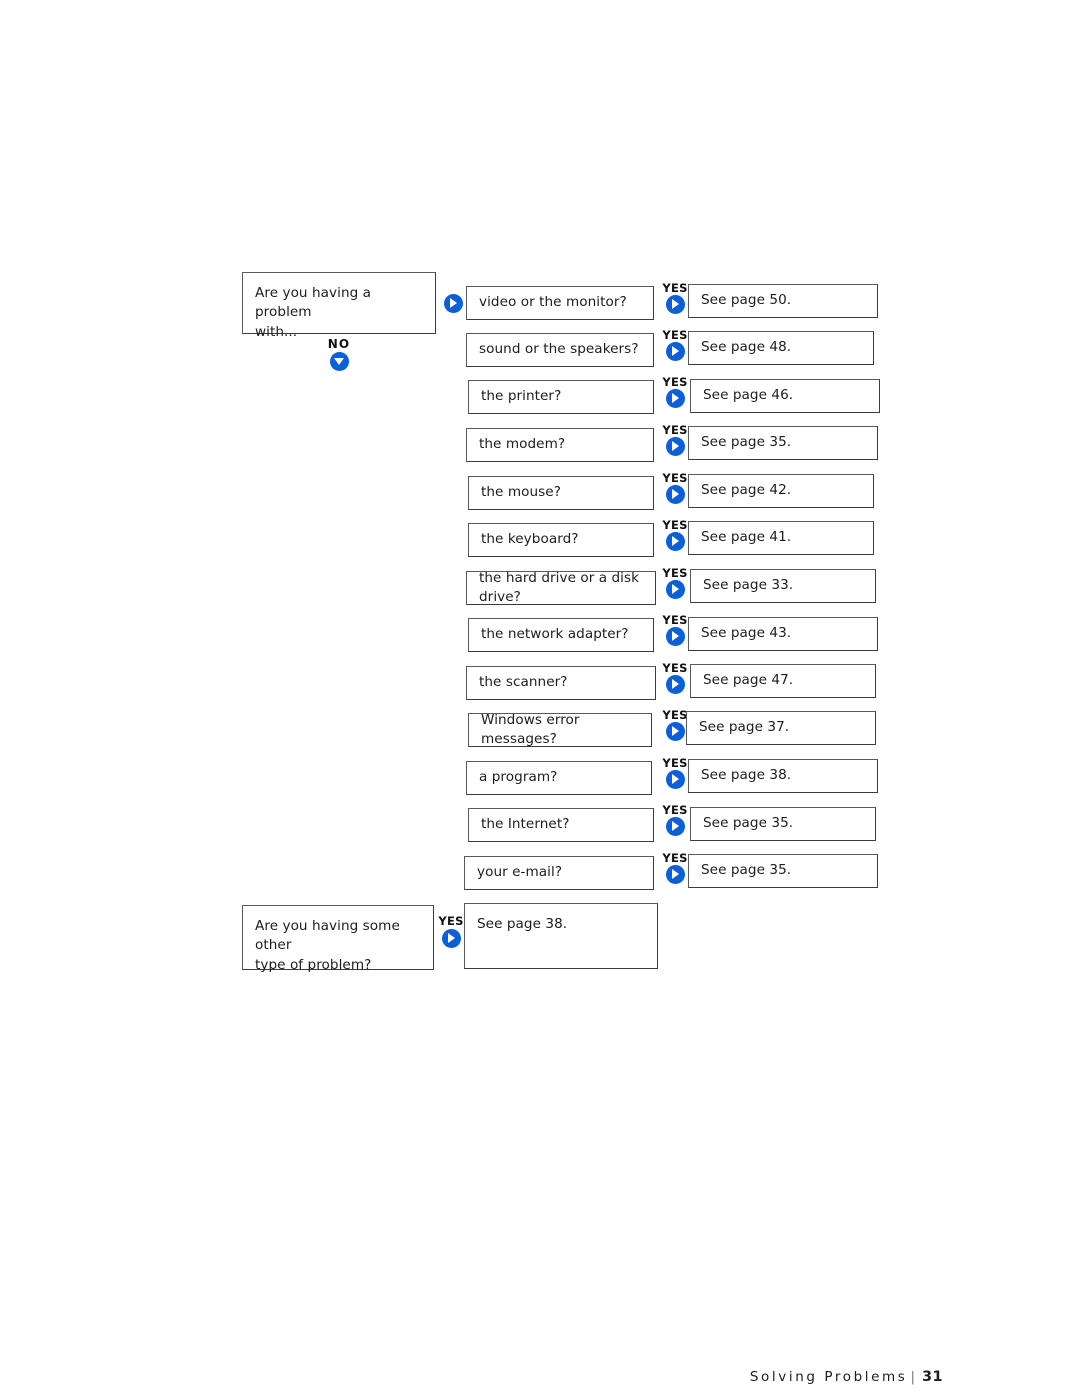 Image resolution: width=1080 pixels, height=1397 pixels. I want to click on other-question-line-1: Are you having some other, so click(327, 936).